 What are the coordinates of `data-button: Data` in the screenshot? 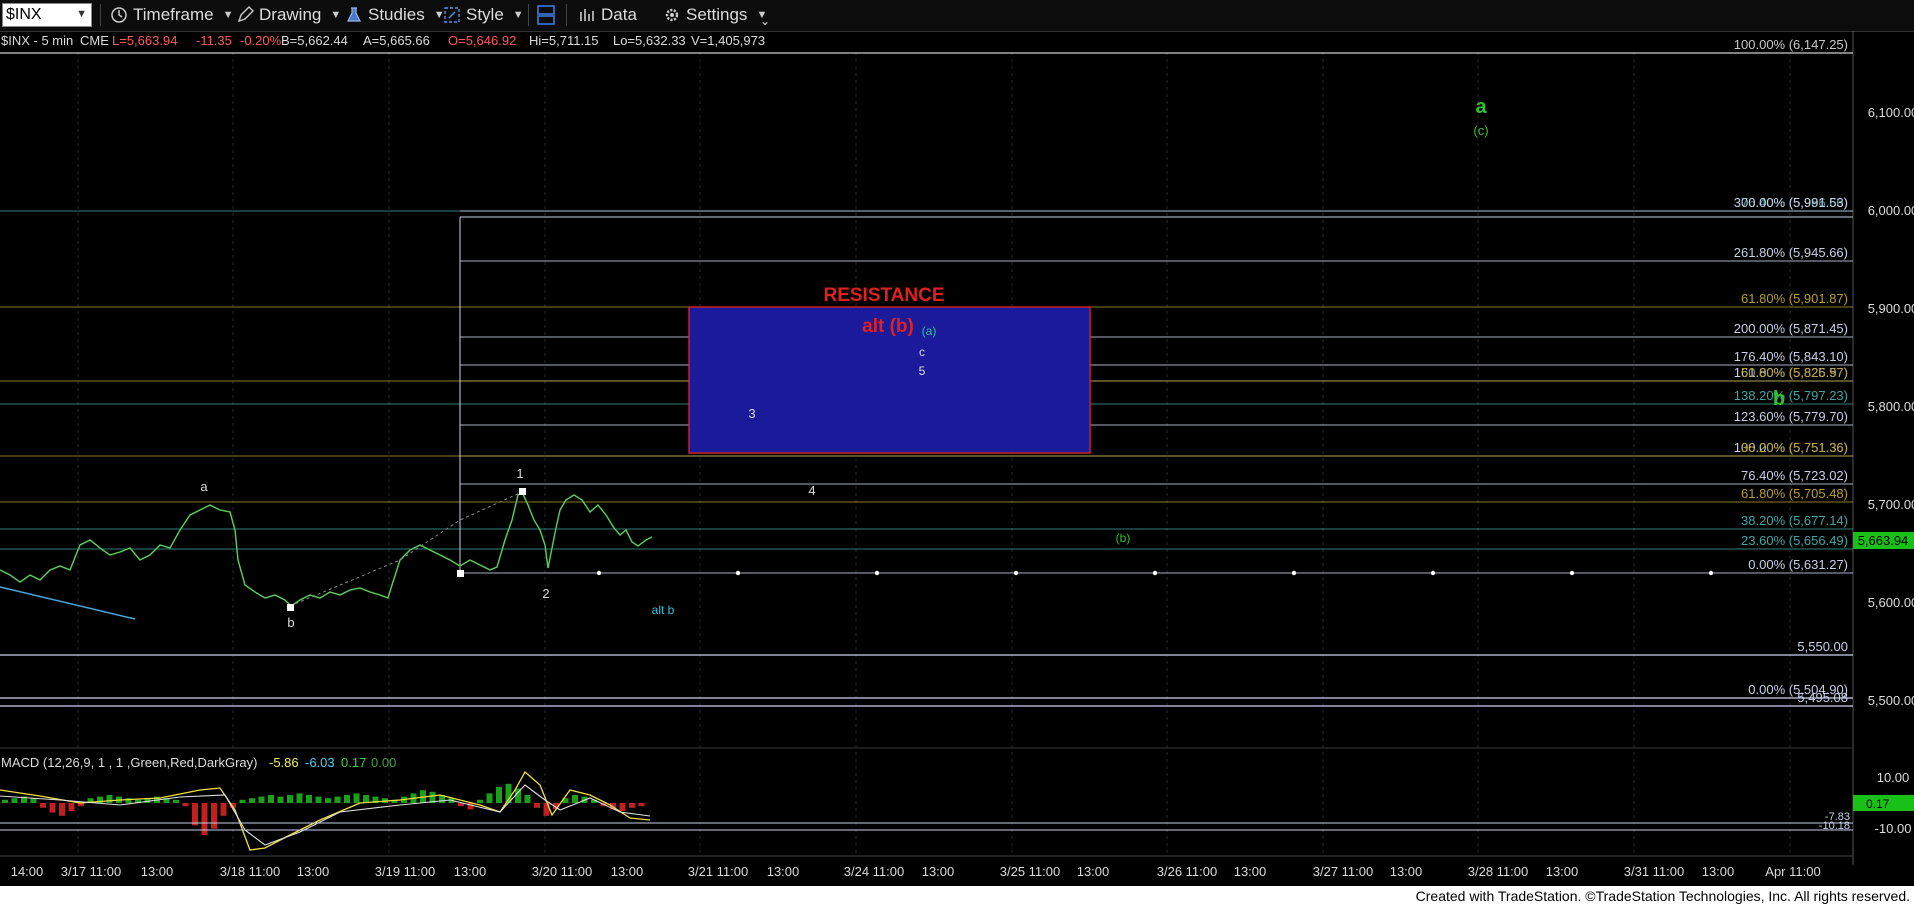 It's located at (607, 15).